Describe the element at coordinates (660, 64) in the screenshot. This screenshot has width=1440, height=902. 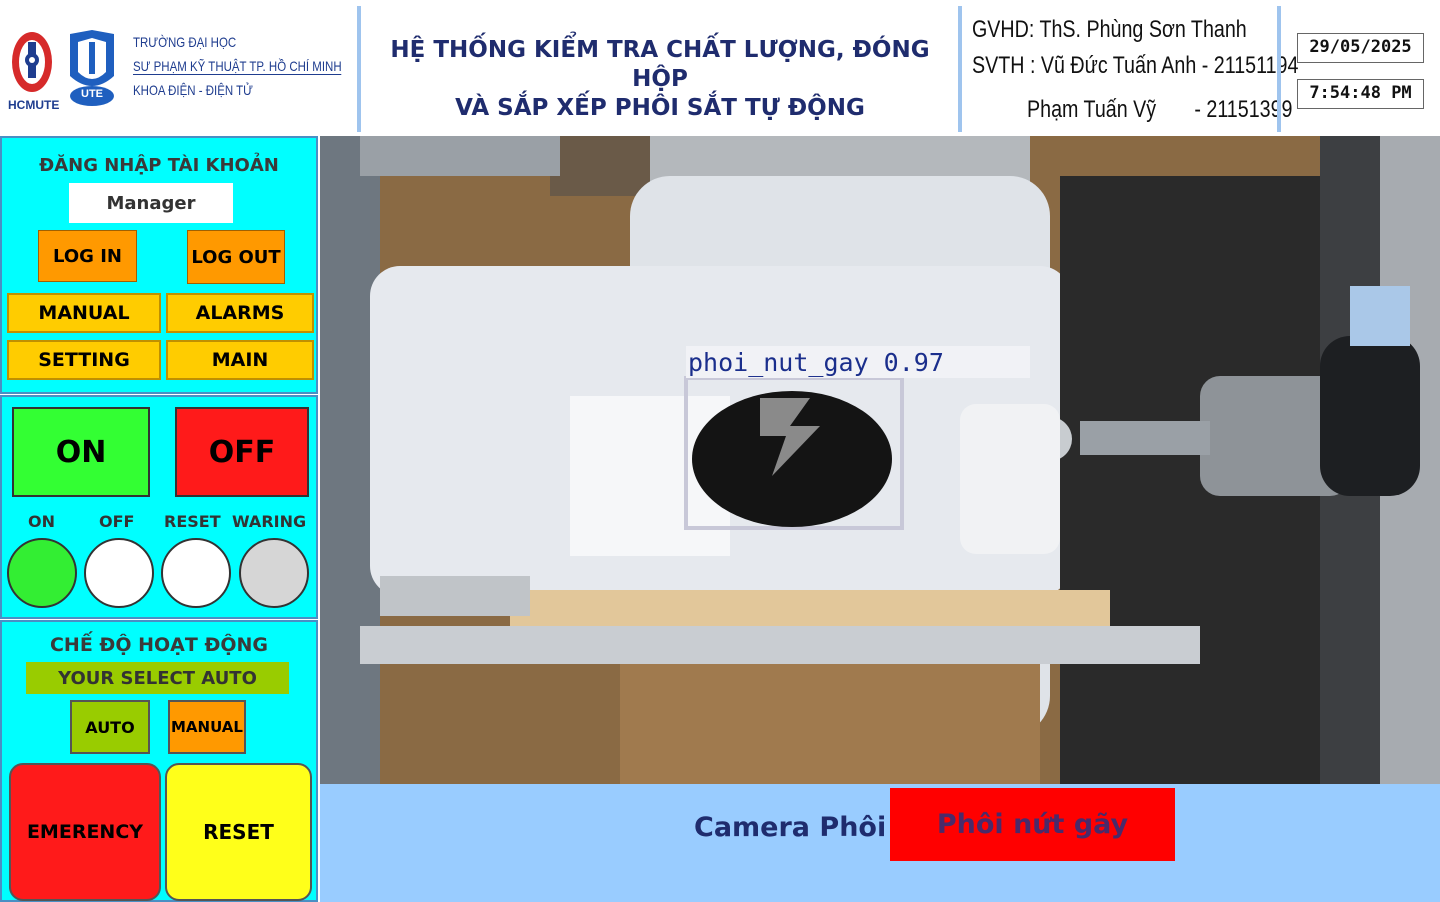
I see `title-line1: HỆ THỐNG KIỂM TRA CHẤT LƯỢNG, ĐÓNG HỘP` at that location.